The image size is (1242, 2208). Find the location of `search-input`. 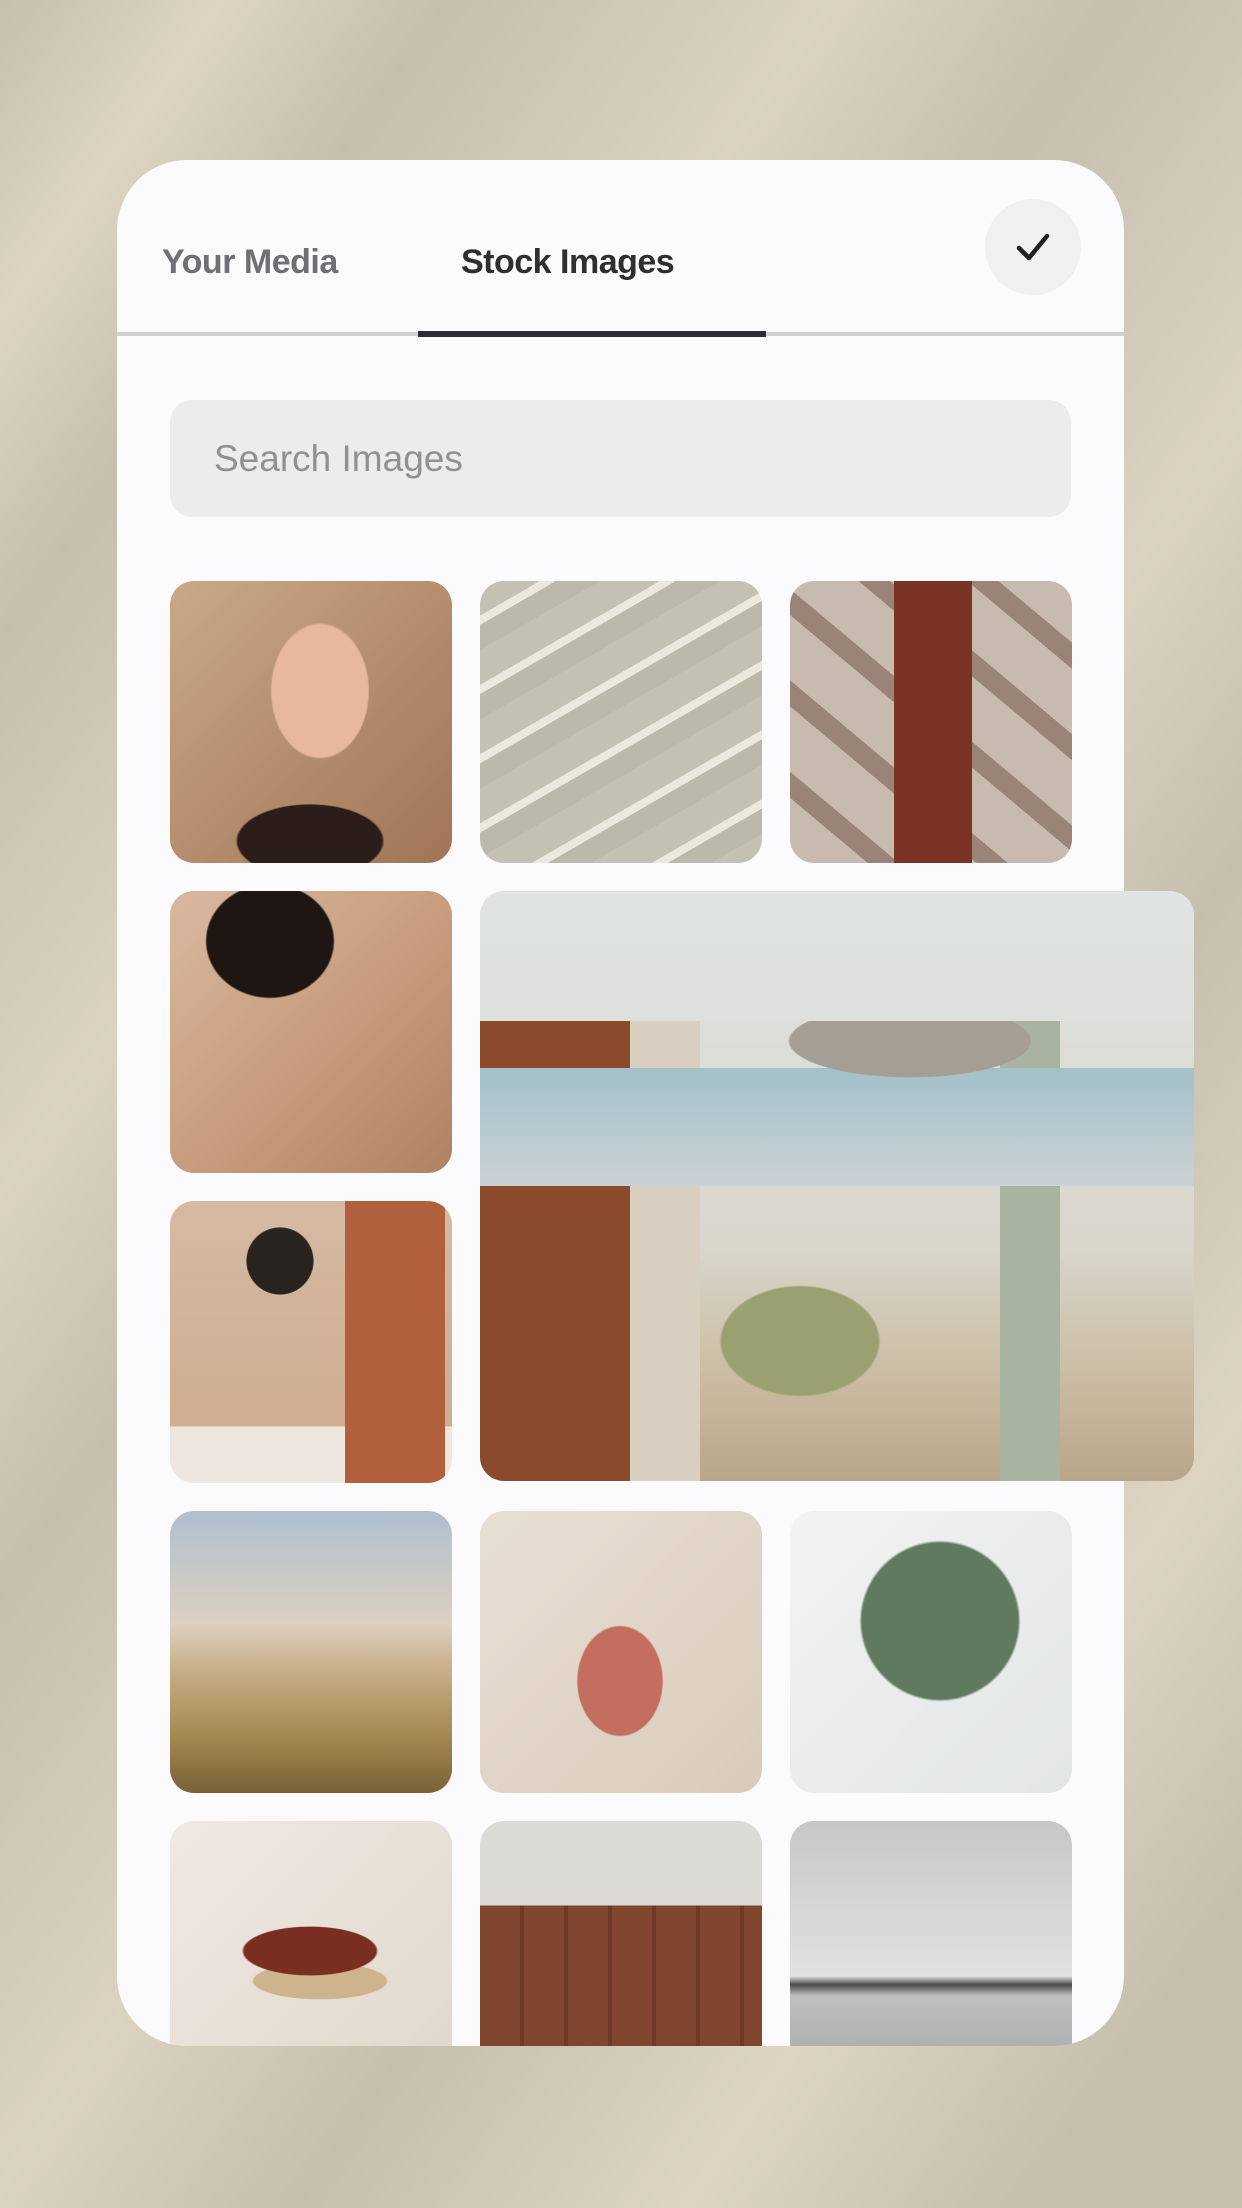

search-input is located at coordinates (620, 458).